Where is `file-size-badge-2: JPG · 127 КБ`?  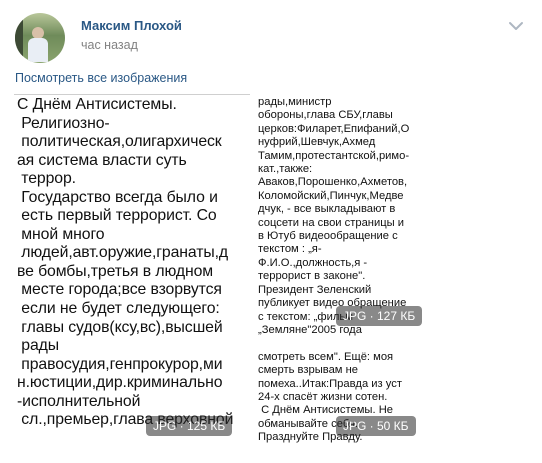 file-size-badge-2: JPG · 127 КБ is located at coordinates (379, 316).